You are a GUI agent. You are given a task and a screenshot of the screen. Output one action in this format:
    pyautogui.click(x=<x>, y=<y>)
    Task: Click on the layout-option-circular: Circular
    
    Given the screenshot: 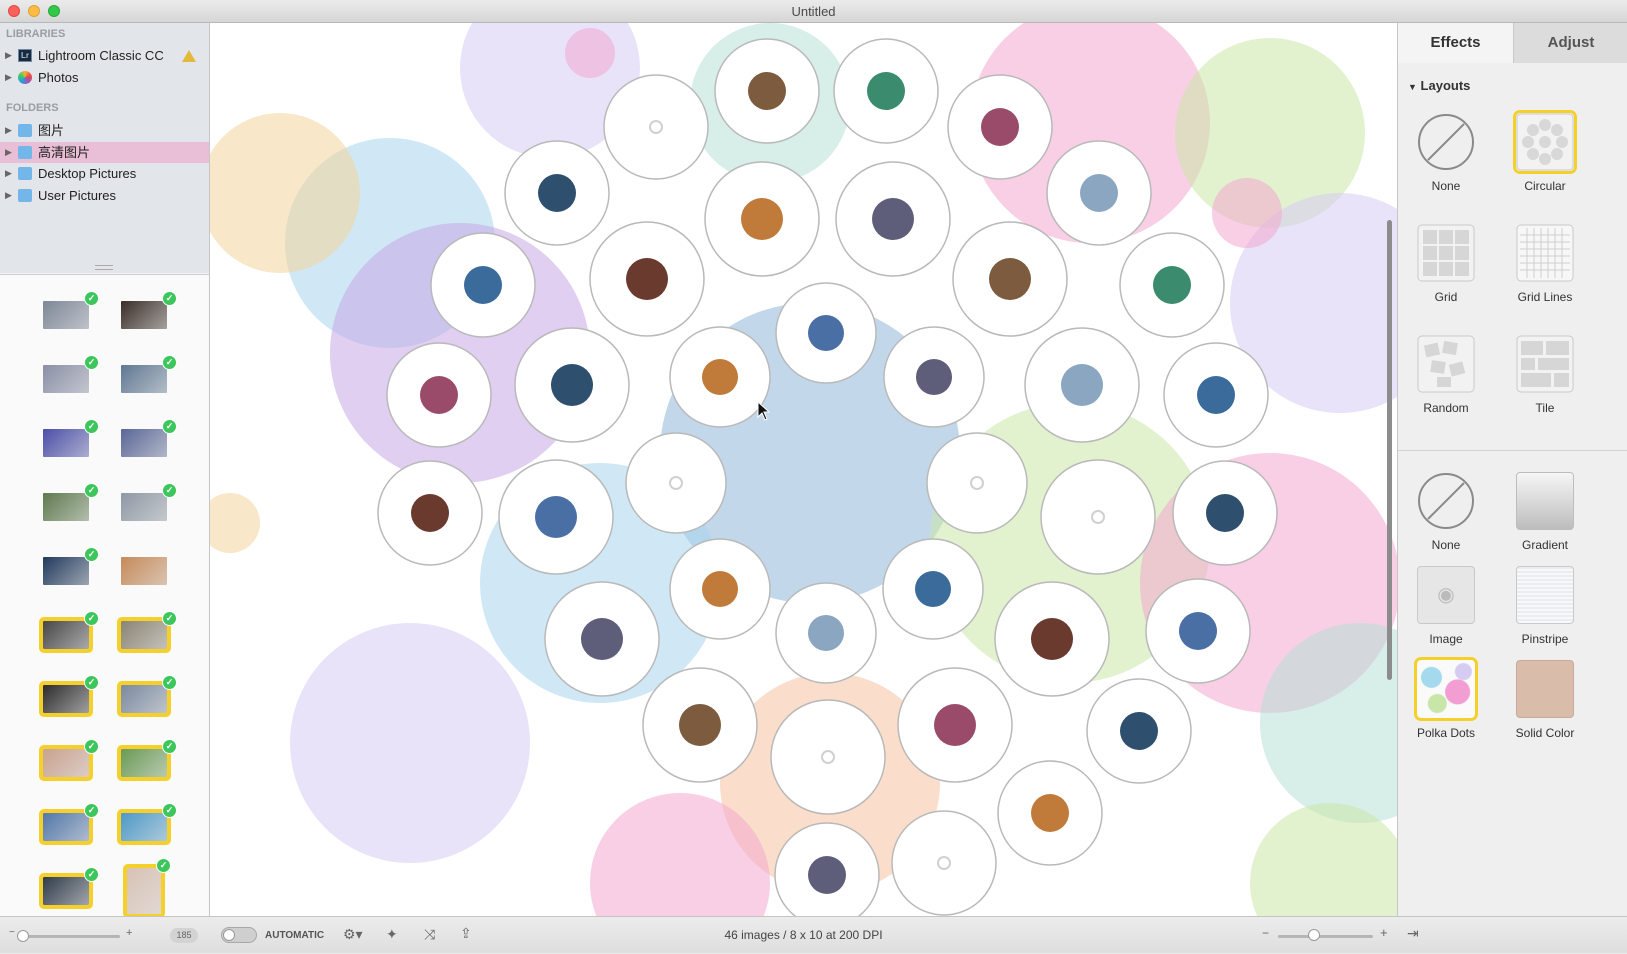 What is the action you would take?
    pyautogui.click(x=1544, y=156)
    